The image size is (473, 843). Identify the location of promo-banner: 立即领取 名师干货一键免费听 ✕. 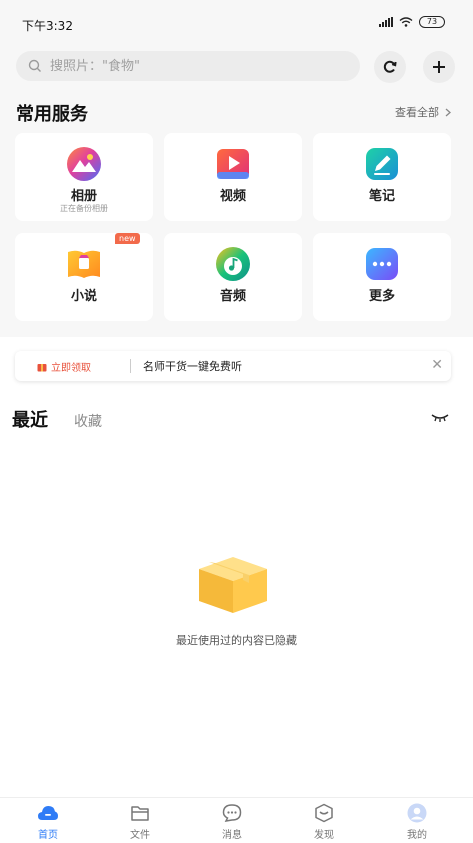
(233, 366).